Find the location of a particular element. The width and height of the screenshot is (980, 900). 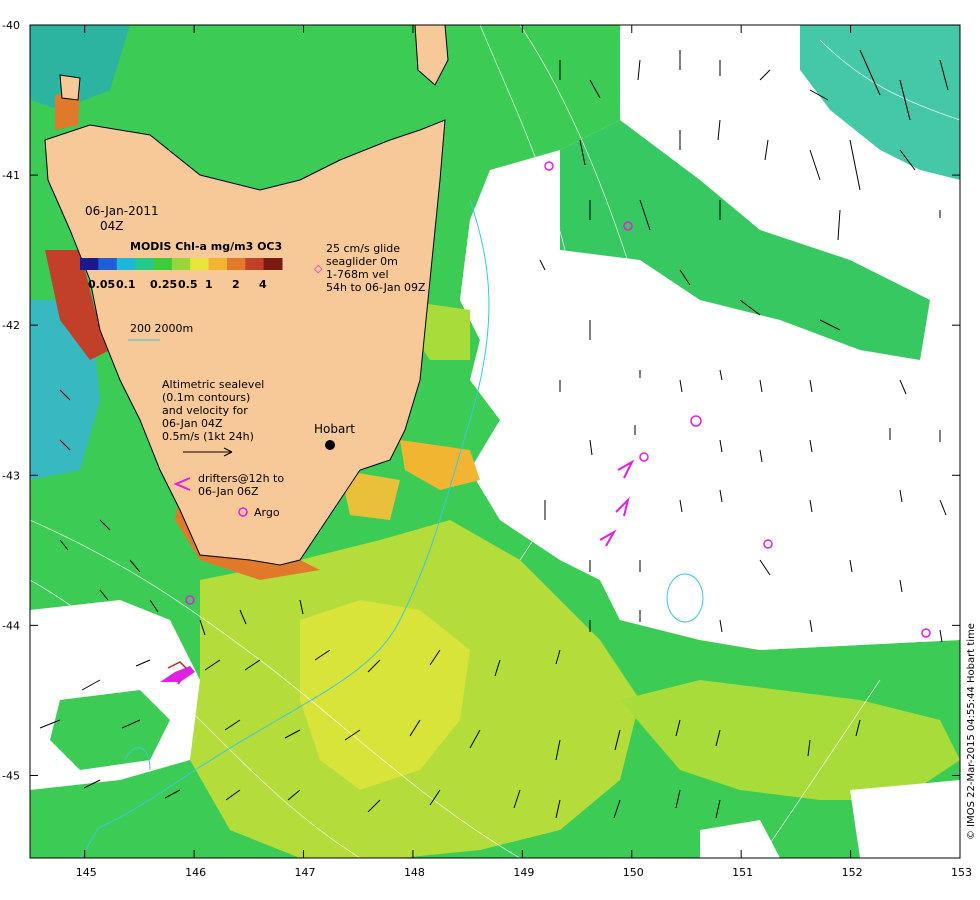

drifter-legend-line: 06-Jan 06Z is located at coordinates (228, 491).